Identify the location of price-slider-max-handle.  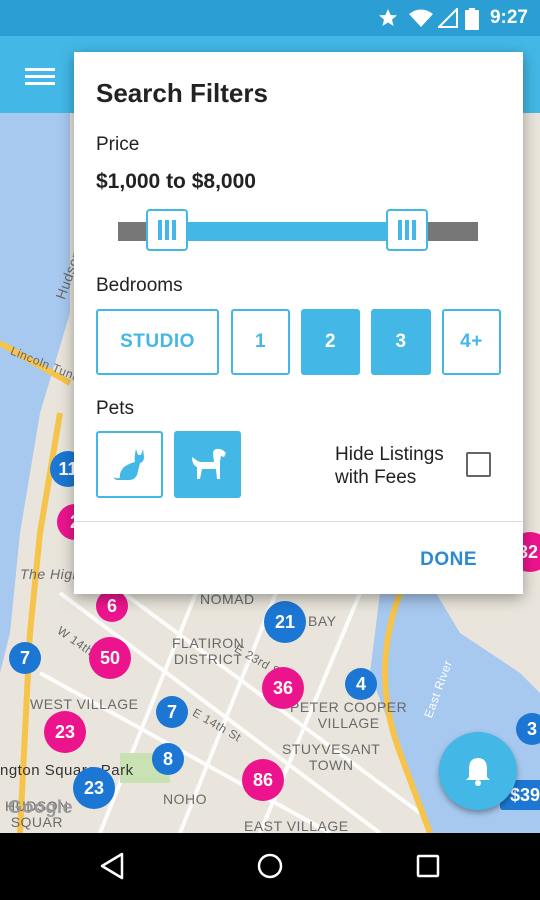
(407, 230).